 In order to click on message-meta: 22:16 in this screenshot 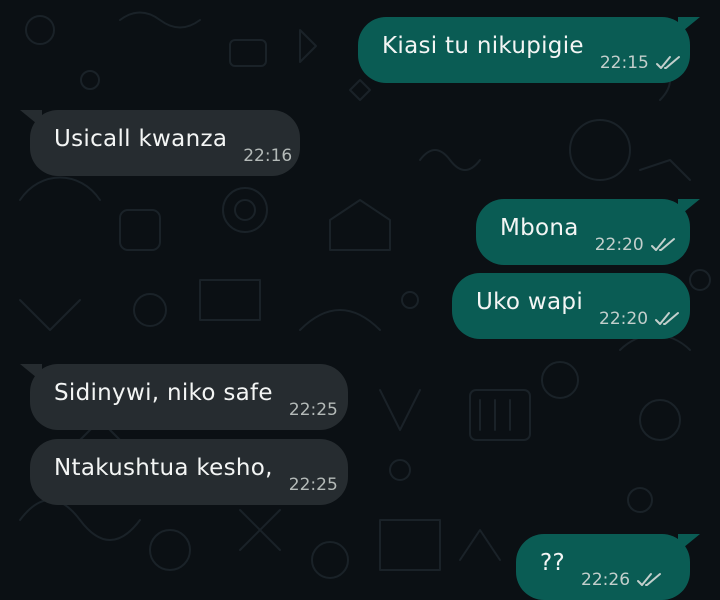, I will do `click(267, 156)`.